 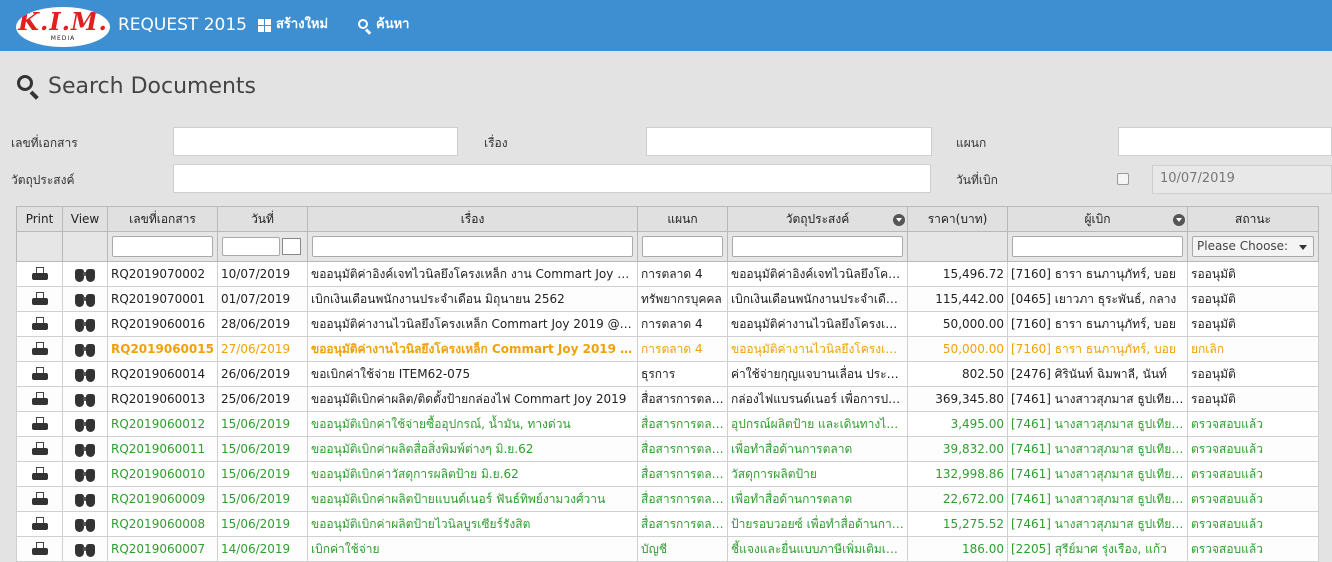 What do you see at coordinates (957, 474) in the screenshot?
I see `price-cell: 132,998.86` at bounding box center [957, 474].